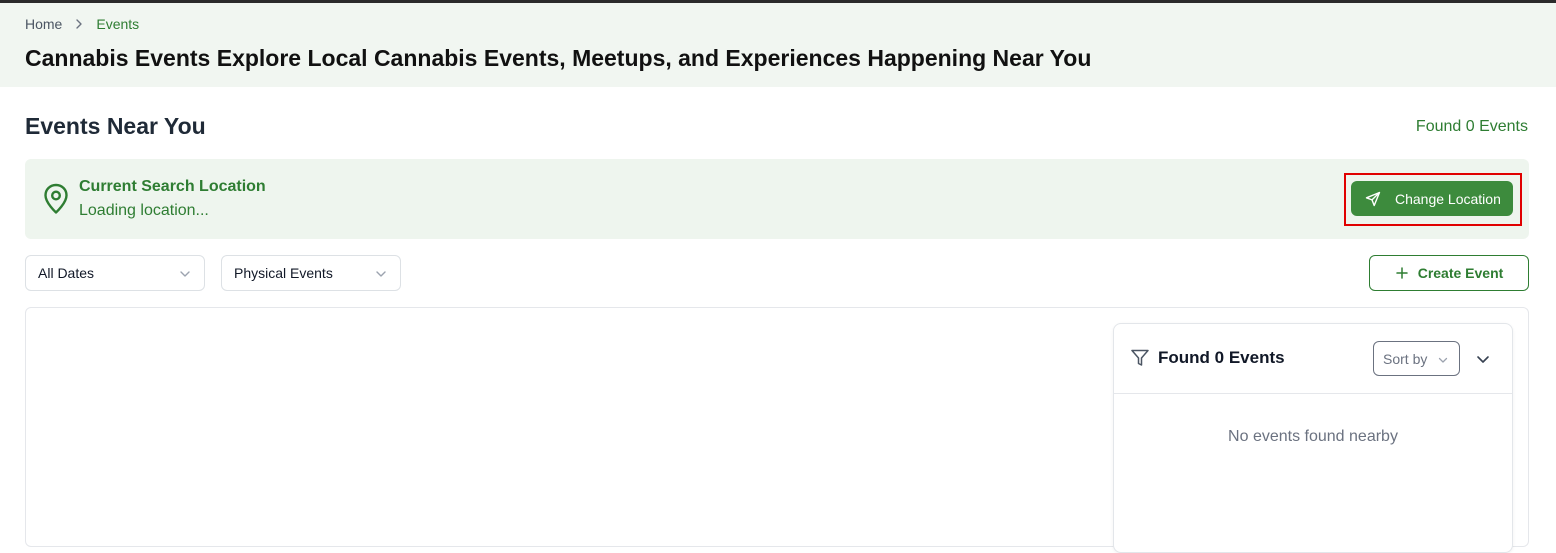  What do you see at coordinates (172, 186) in the screenshot?
I see `location-title: Current Search Location` at bounding box center [172, 186].